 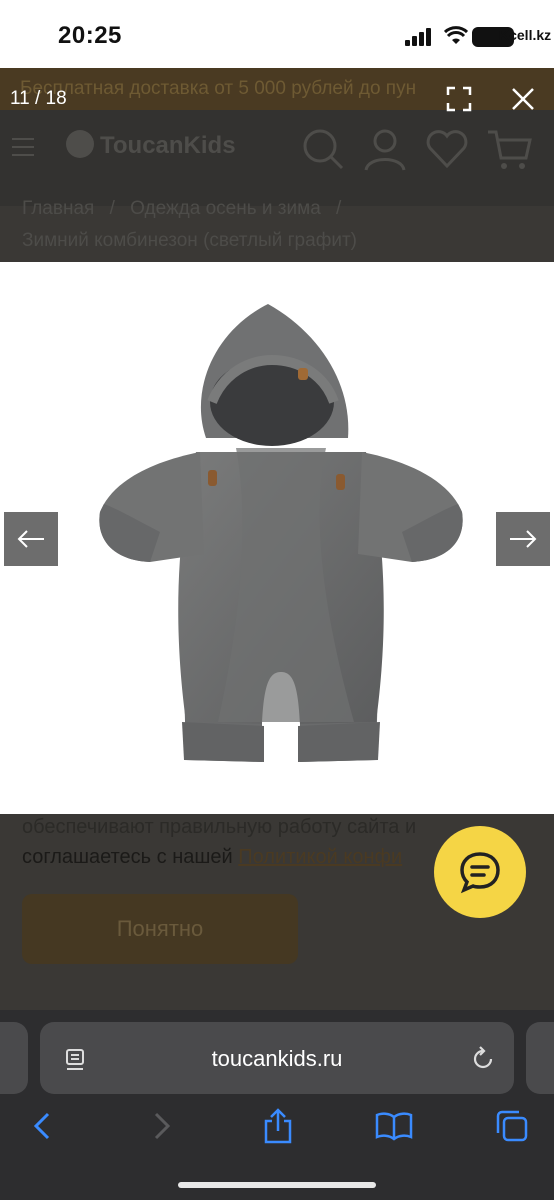 I want to click on chat-button, so click(x=480, y=872).